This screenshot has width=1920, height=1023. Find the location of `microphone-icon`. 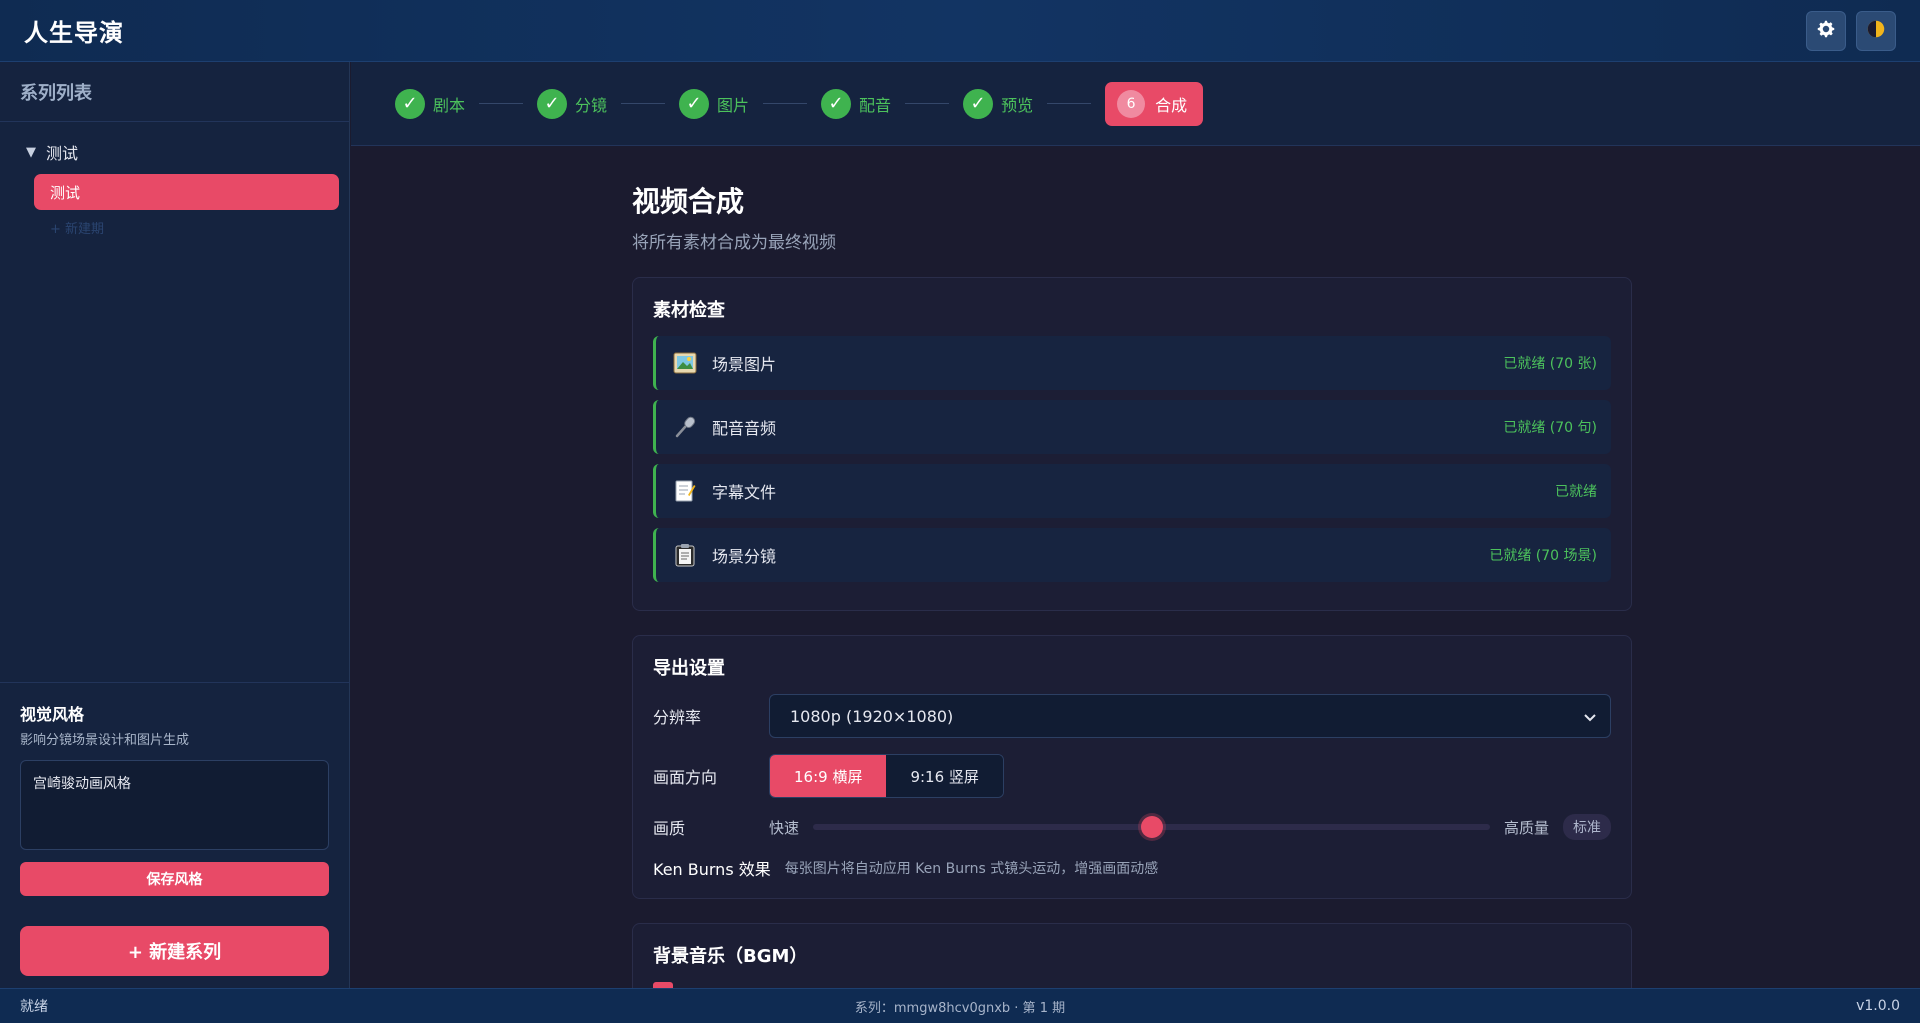

microphone-icon is located at coordinates (685, 427).